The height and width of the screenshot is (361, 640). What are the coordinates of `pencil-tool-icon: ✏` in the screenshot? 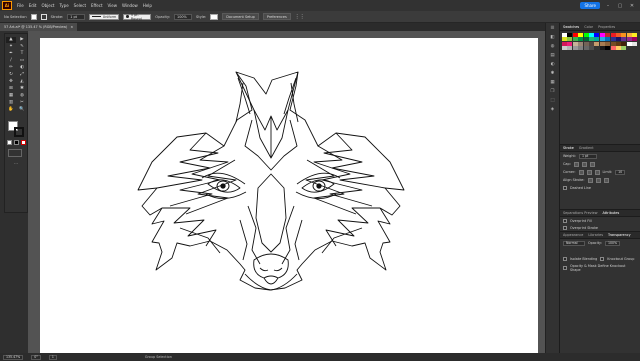 It's located at (11, 68).